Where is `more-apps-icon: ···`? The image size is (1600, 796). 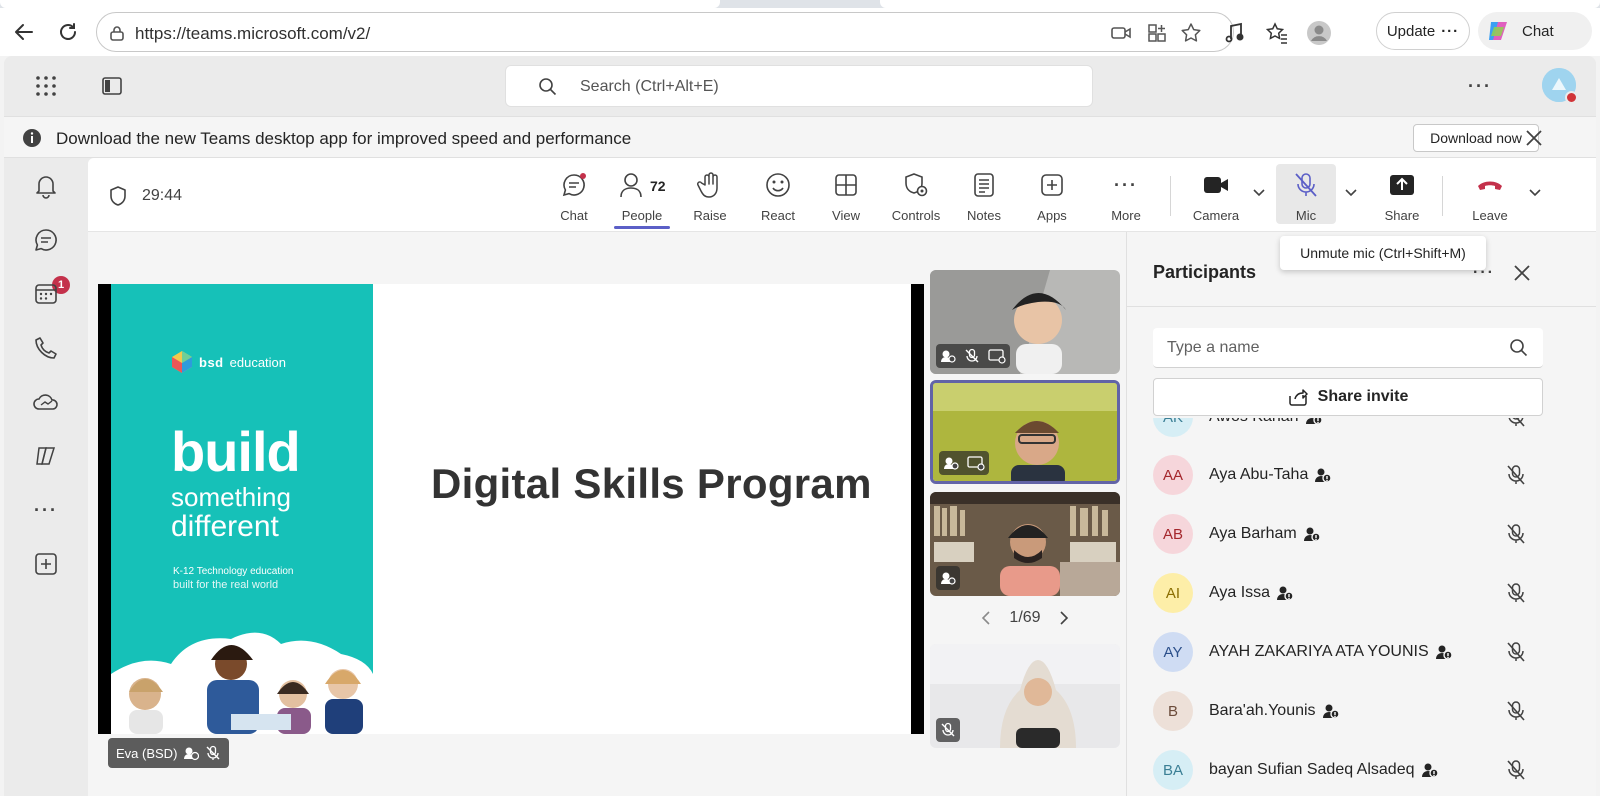 more-apps-icon: ··· is located at coordinates (46, 510).